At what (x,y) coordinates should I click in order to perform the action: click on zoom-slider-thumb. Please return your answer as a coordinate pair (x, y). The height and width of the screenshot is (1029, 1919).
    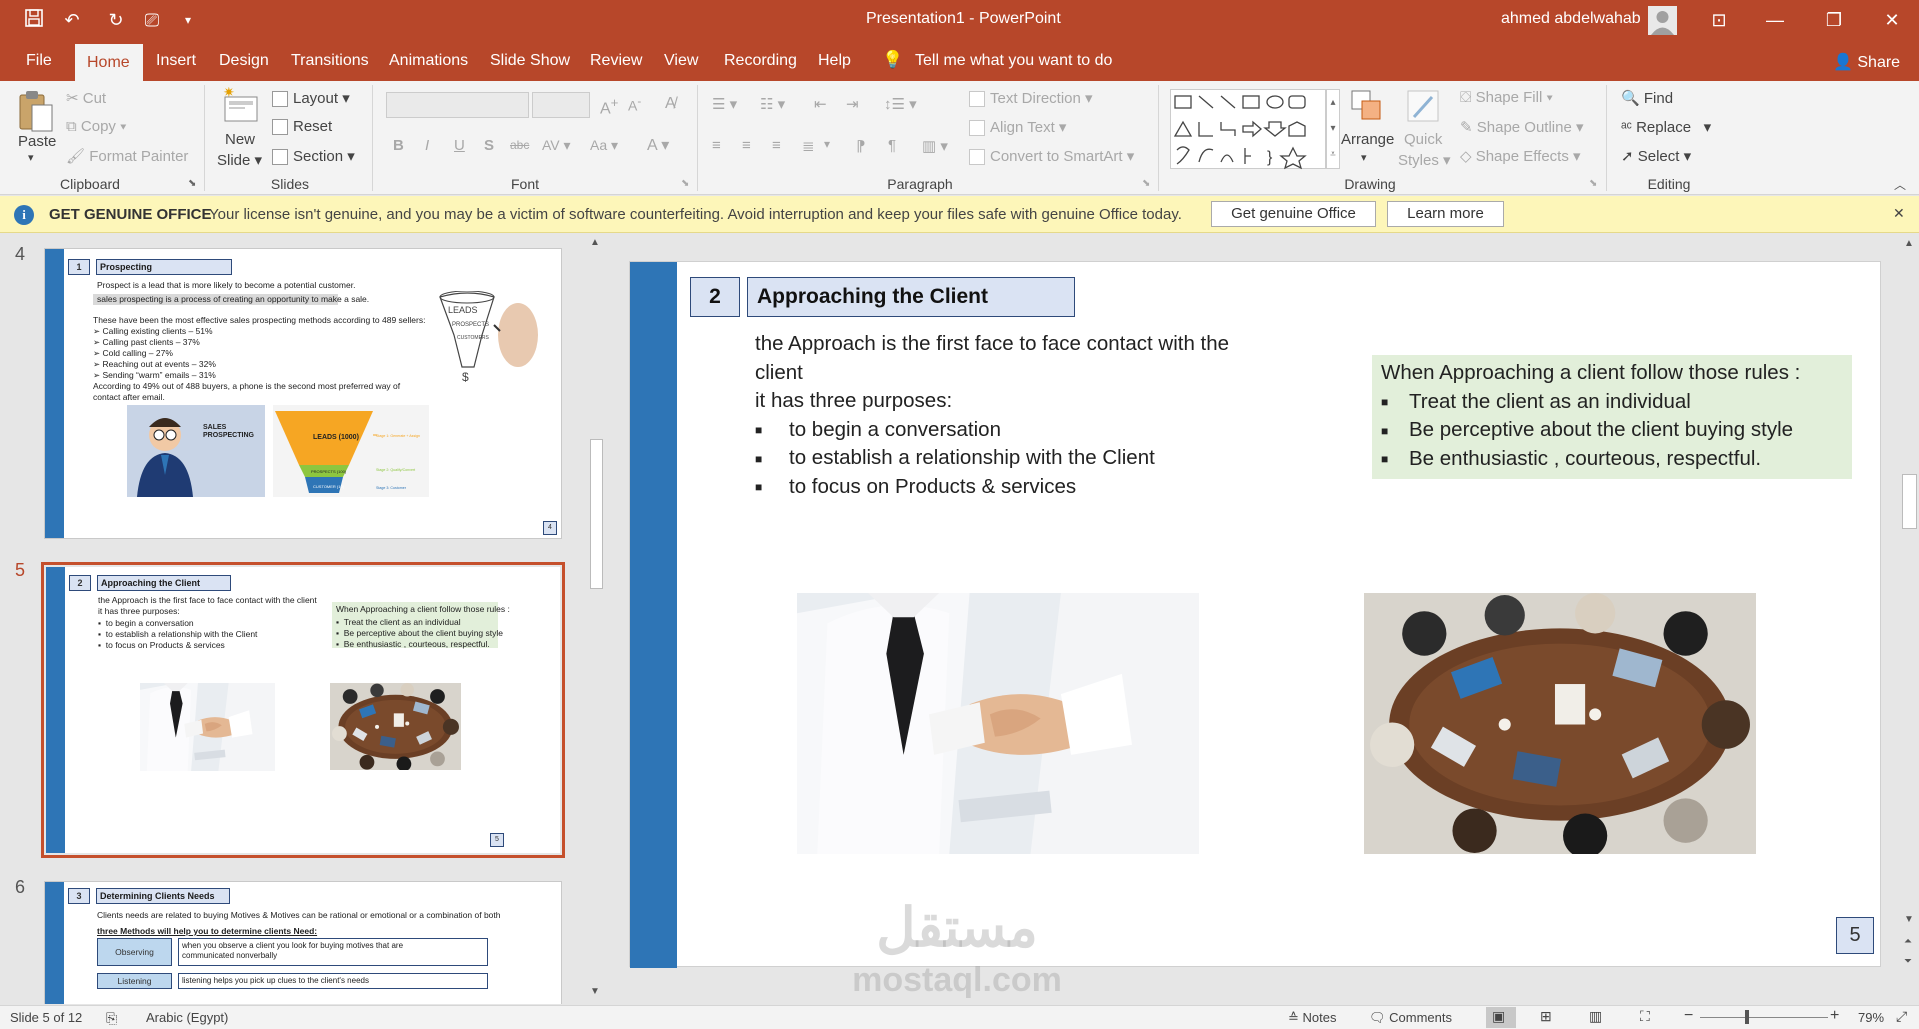
    Looking at the image, I should click on (1747, 1017).